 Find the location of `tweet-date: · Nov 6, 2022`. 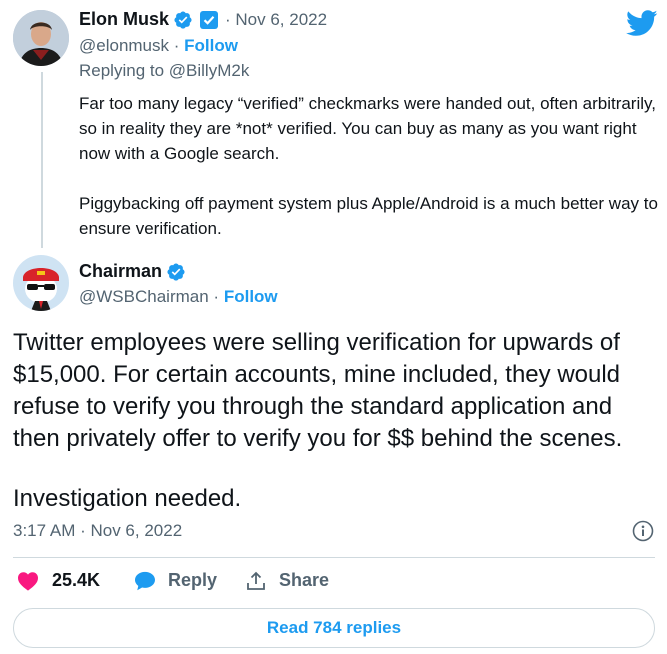

tweet-date: · Nov 6, 2022 is located at coordinates (276, 20).